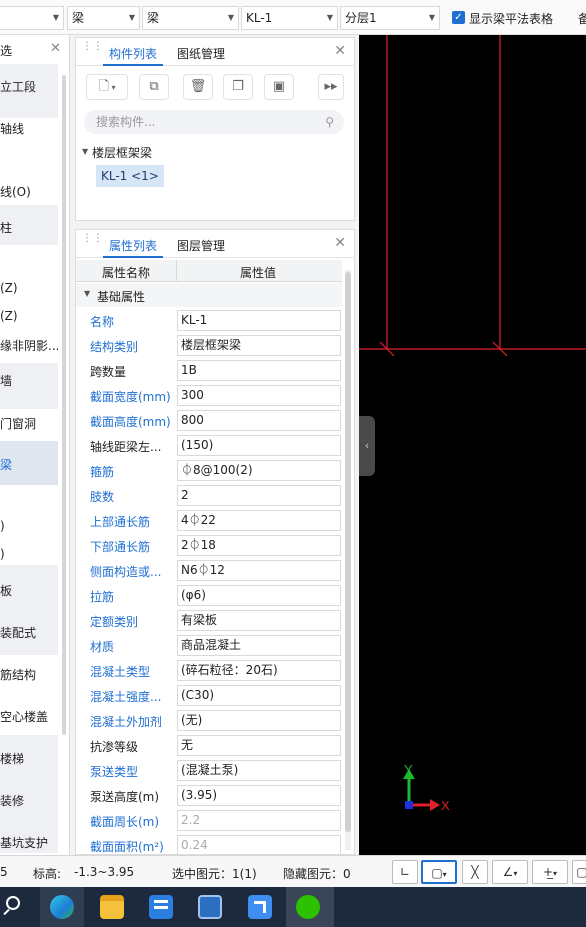 This screenshot has height=927, width=586. I want to click on cross-select-button: ╳, so click(475, 872).